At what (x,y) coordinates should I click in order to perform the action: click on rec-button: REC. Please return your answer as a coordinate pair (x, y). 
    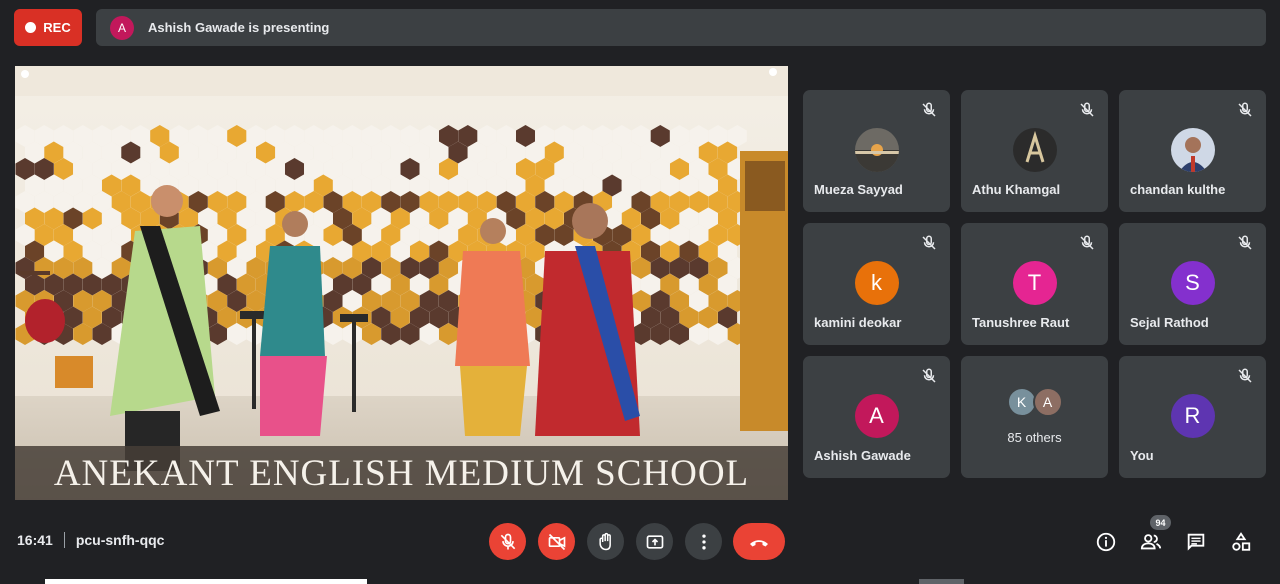
    Looking at the image, I should click on (48, 27).